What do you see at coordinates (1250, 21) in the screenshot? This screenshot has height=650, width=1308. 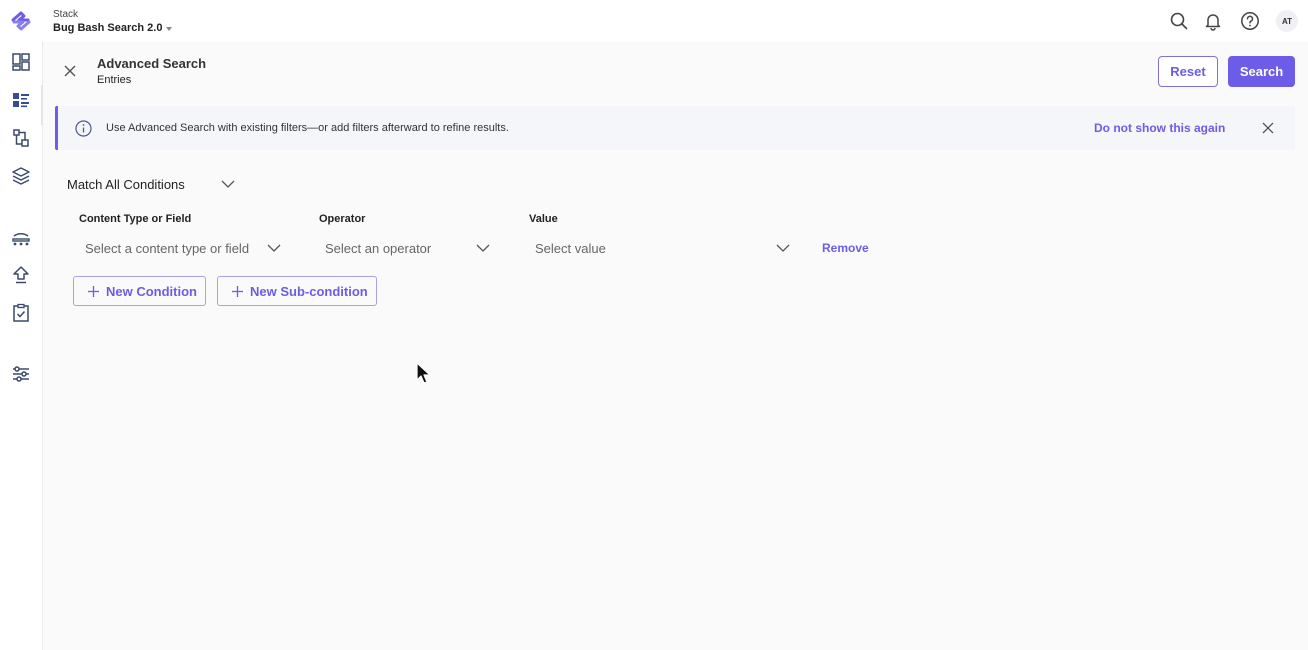 I see `help-icon` at bounding box center [1250, 21].